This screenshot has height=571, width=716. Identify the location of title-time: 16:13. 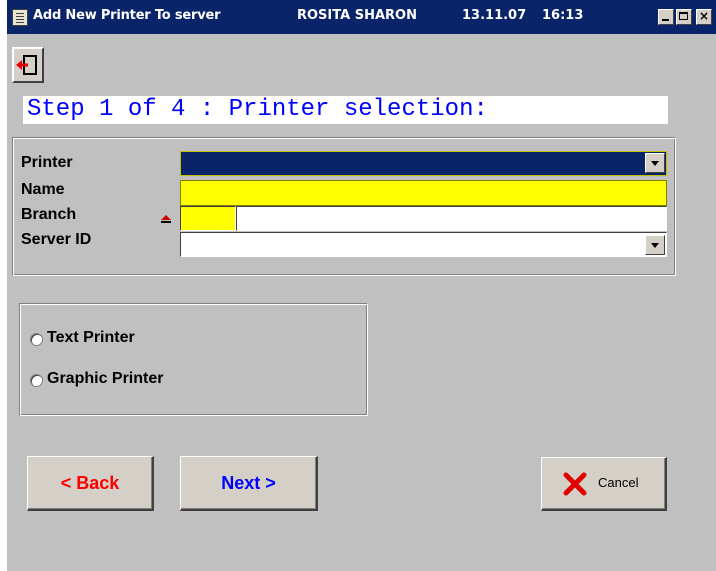
(563, 15).